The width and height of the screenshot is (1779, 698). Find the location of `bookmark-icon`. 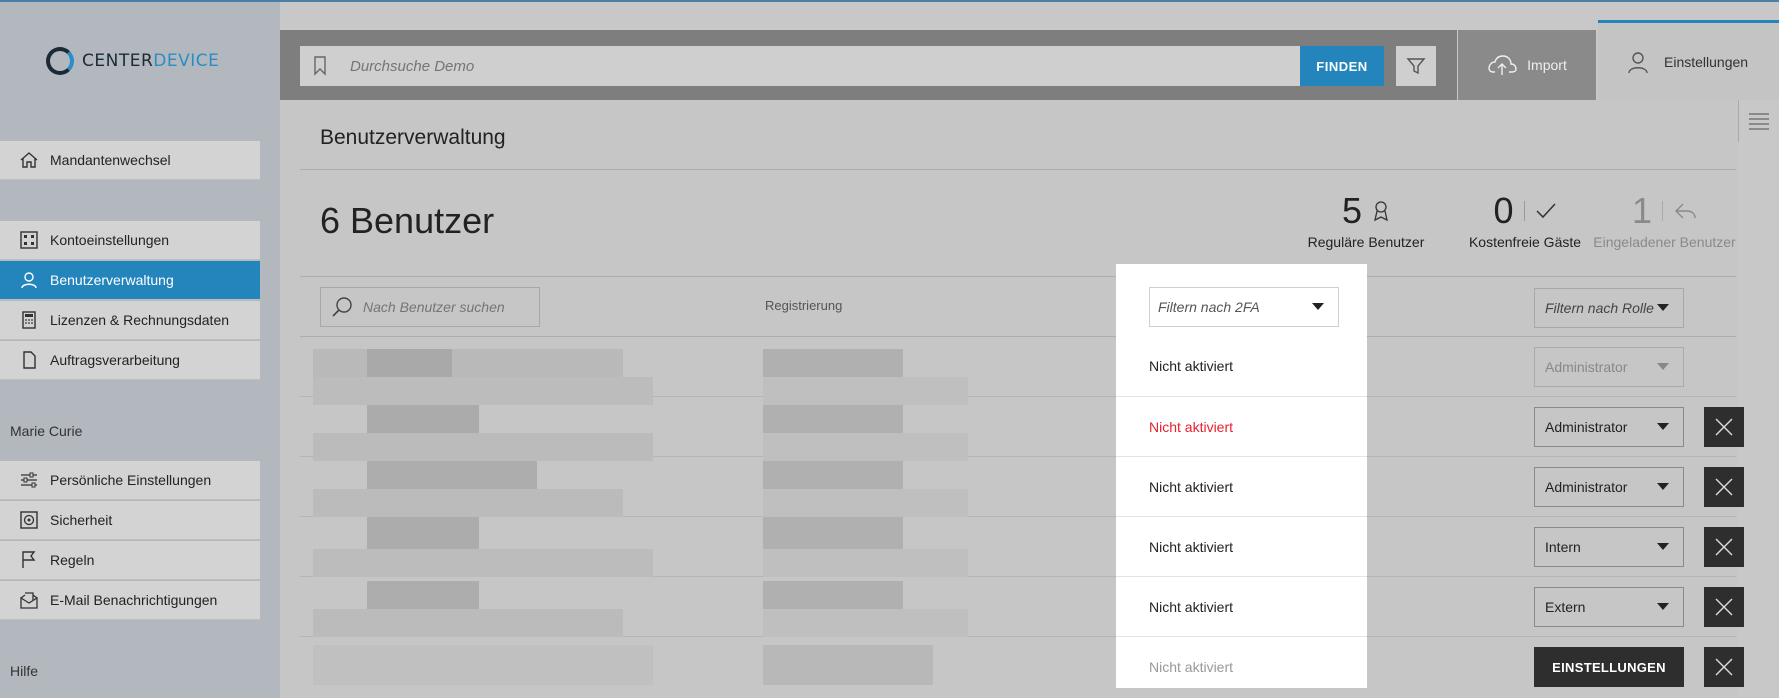

bookmark-icon is located at coordinates (320, 66).